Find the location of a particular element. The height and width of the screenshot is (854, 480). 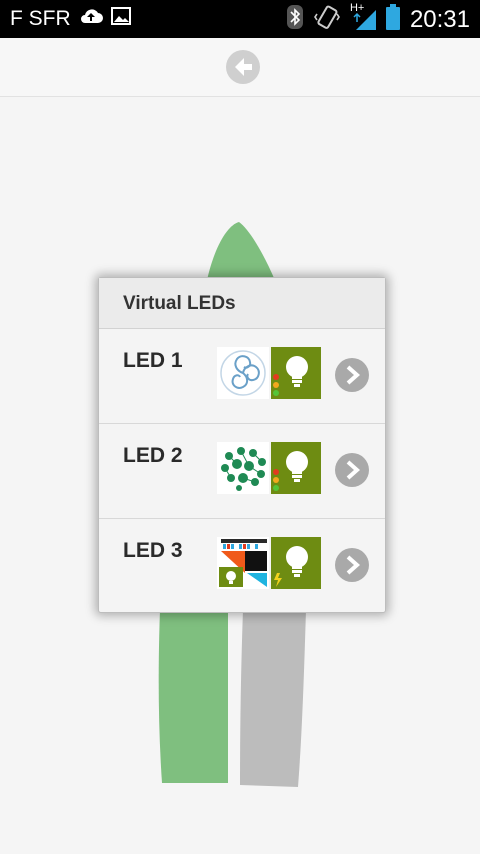

led-item-2: LED 2 is located at coordinates (242, 471).